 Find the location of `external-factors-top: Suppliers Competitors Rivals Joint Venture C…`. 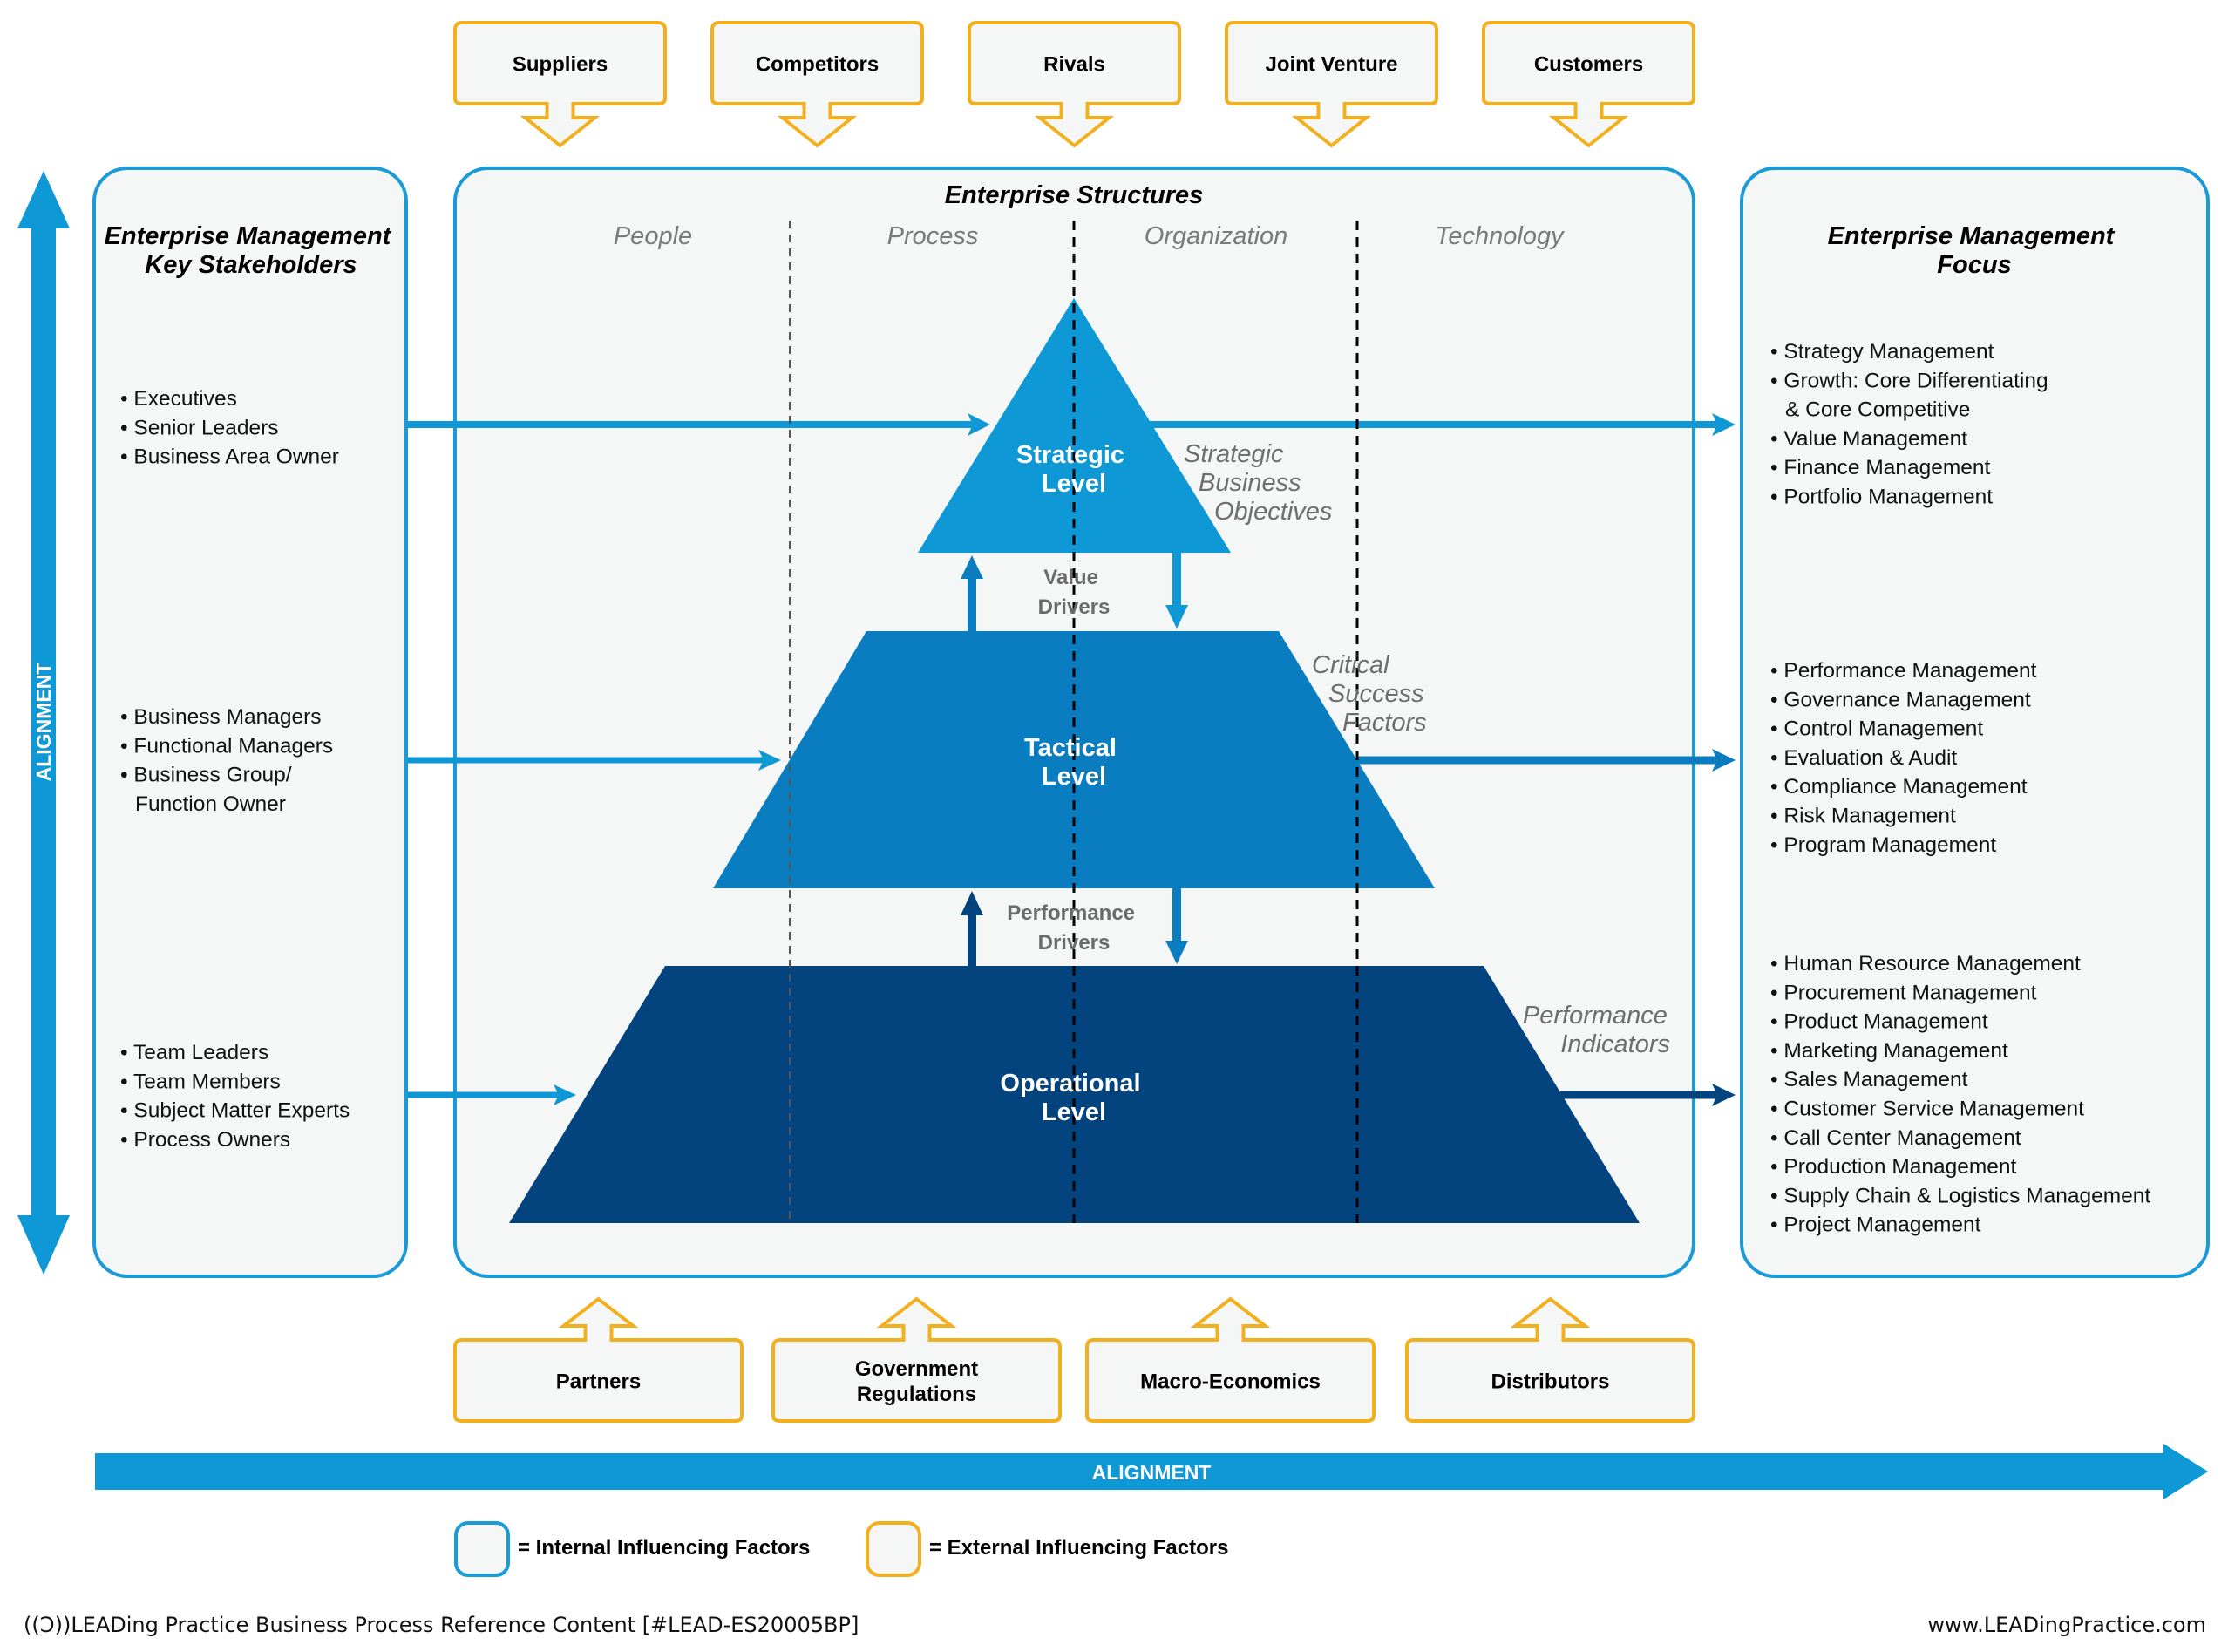

external-factors-top: Suppliers Competitors Rivals Joint Venture C… is located at coordinates (1074, 84).